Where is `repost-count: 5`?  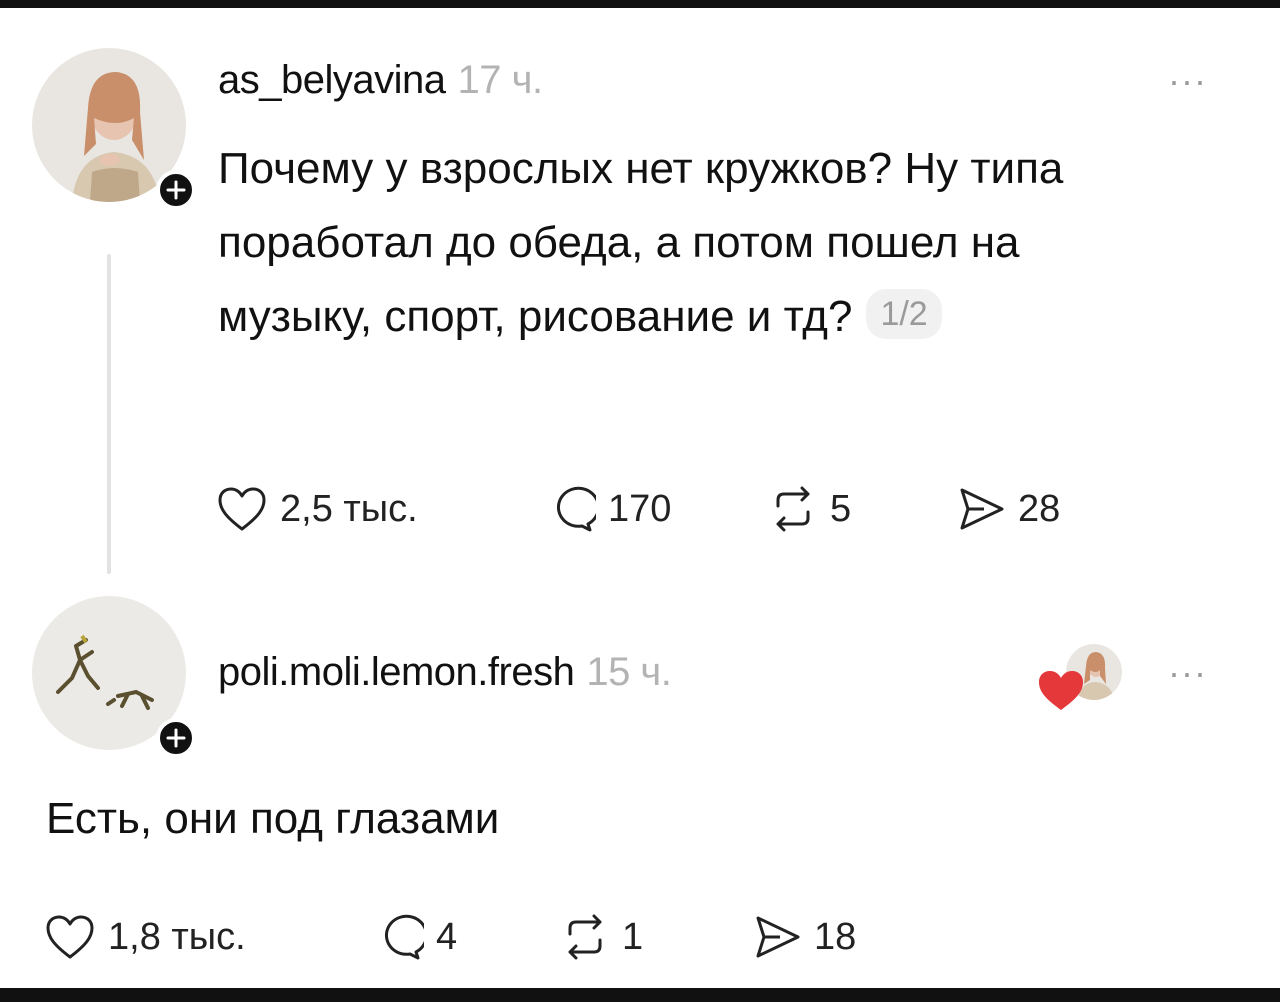
repost-count: 5 is located at coordinates (841, 508).